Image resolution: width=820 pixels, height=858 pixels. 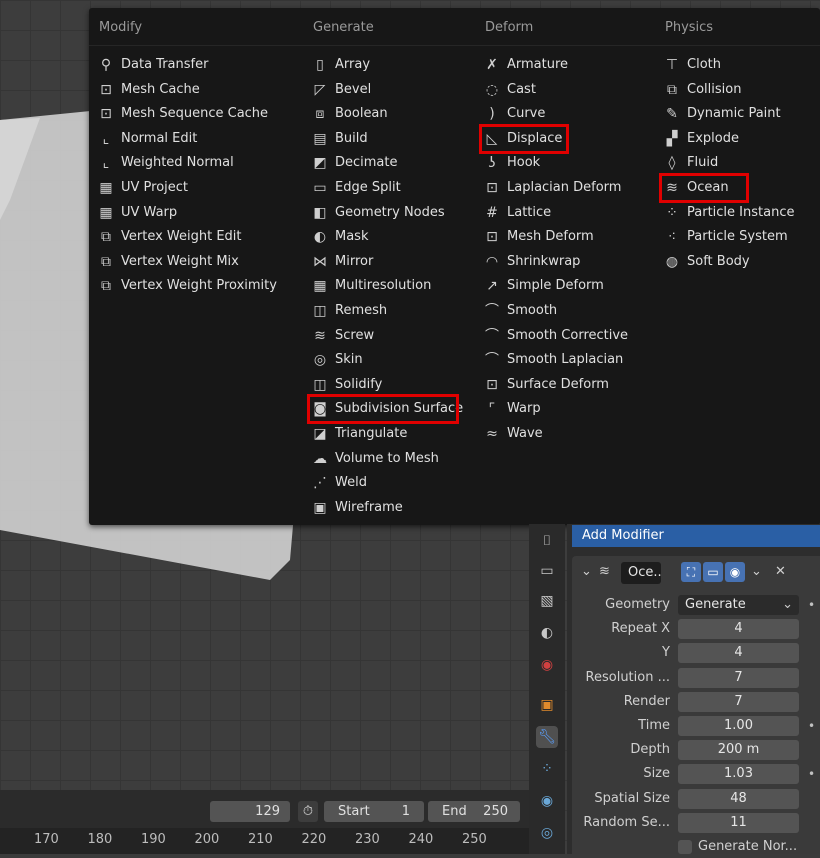 I want to click on menu-item-vertex-weight-edit: ⧉ Vertex Weight Edit, so click(x=169, y=237).